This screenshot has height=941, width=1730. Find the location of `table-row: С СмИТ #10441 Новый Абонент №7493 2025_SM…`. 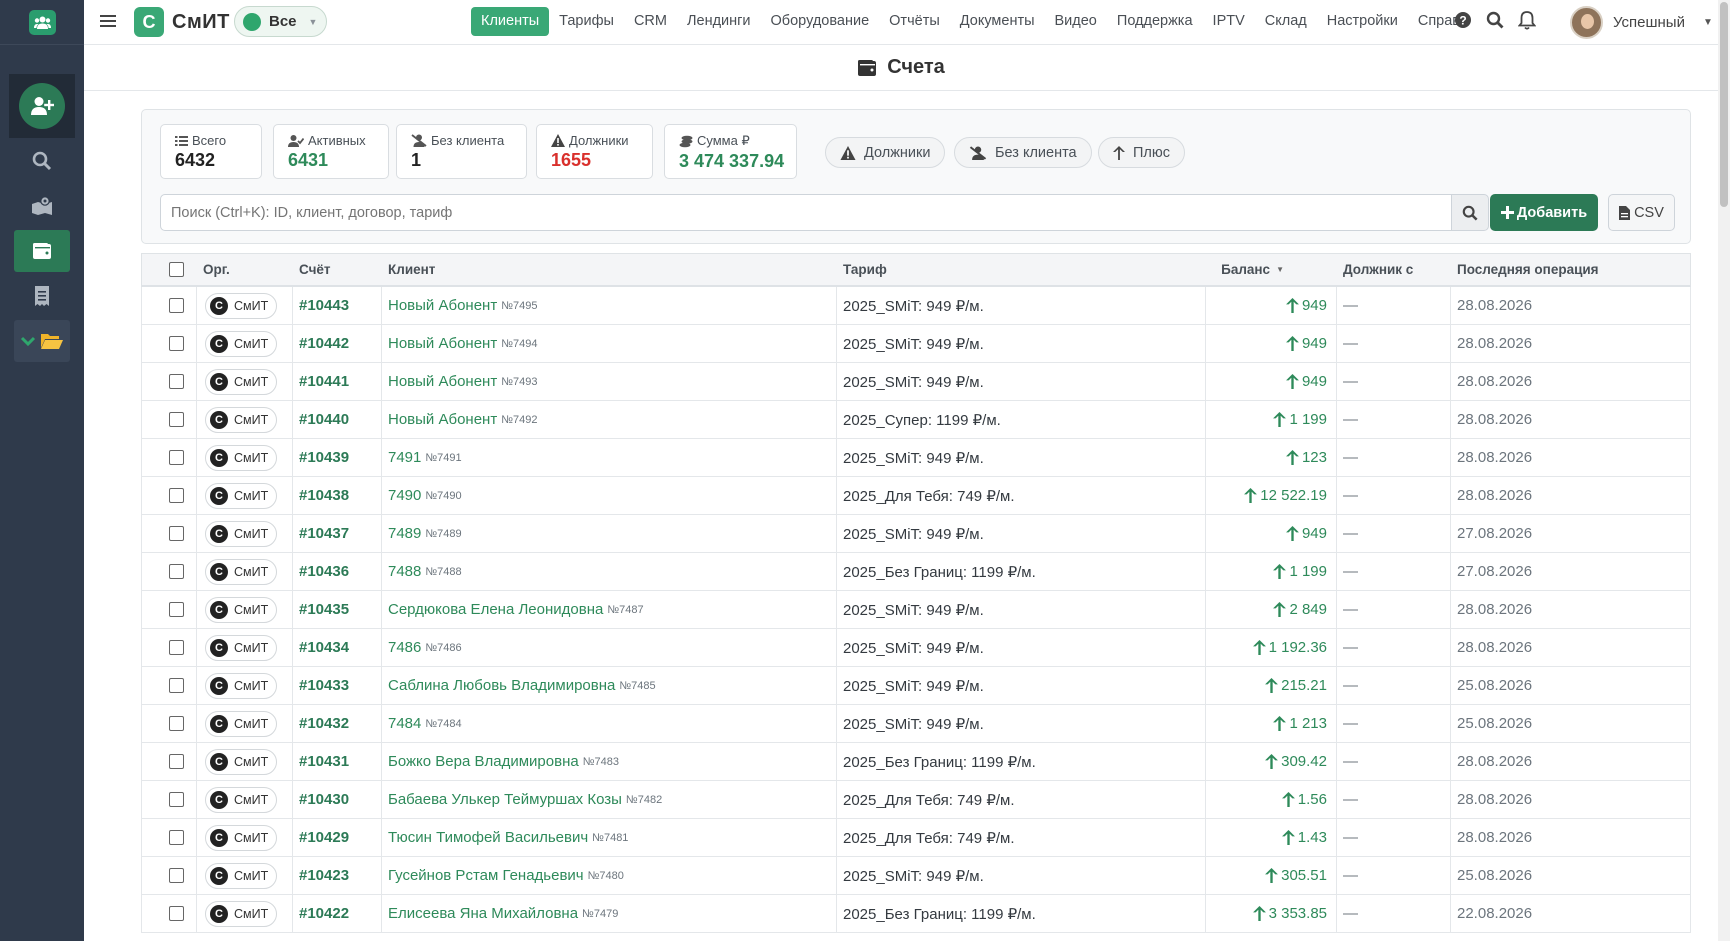

table-row: С СмИТ #10441 Новый Абонент №7493 2025_SM… is located at coordinates (916, 382).